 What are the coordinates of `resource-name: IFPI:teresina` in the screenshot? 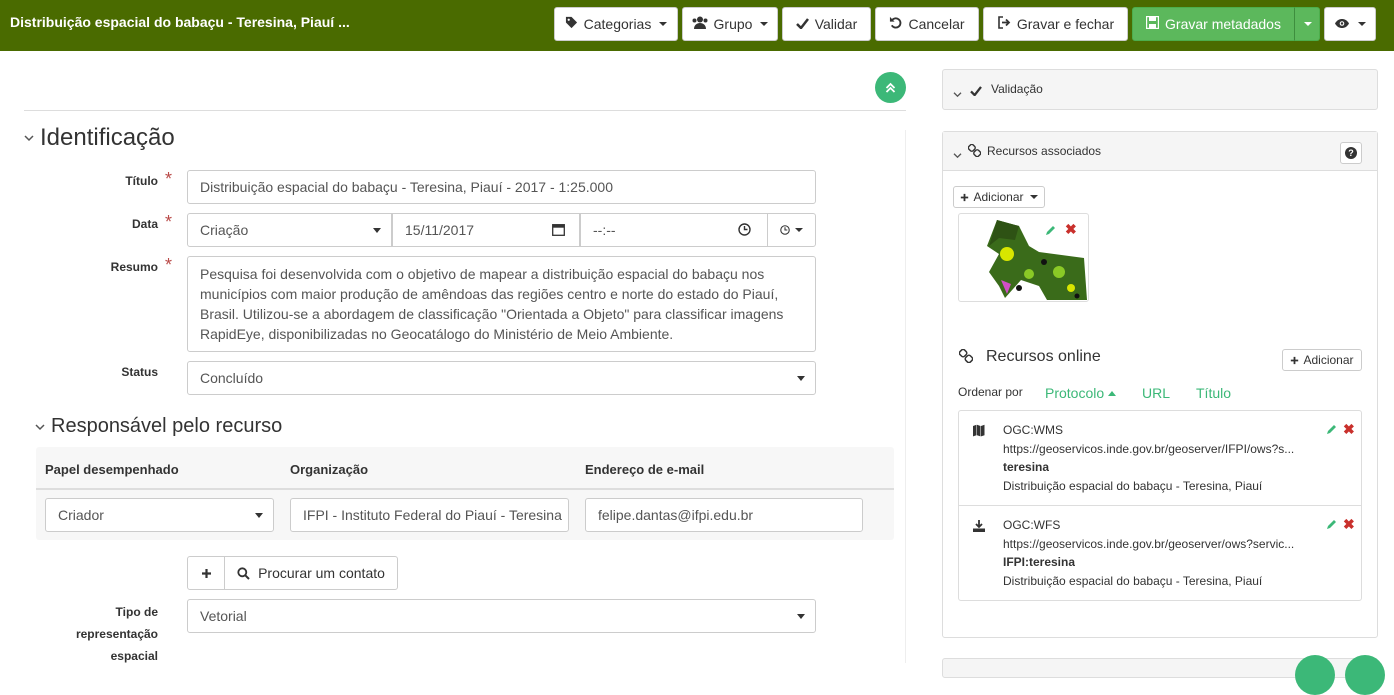 It's located at (1039, 562).